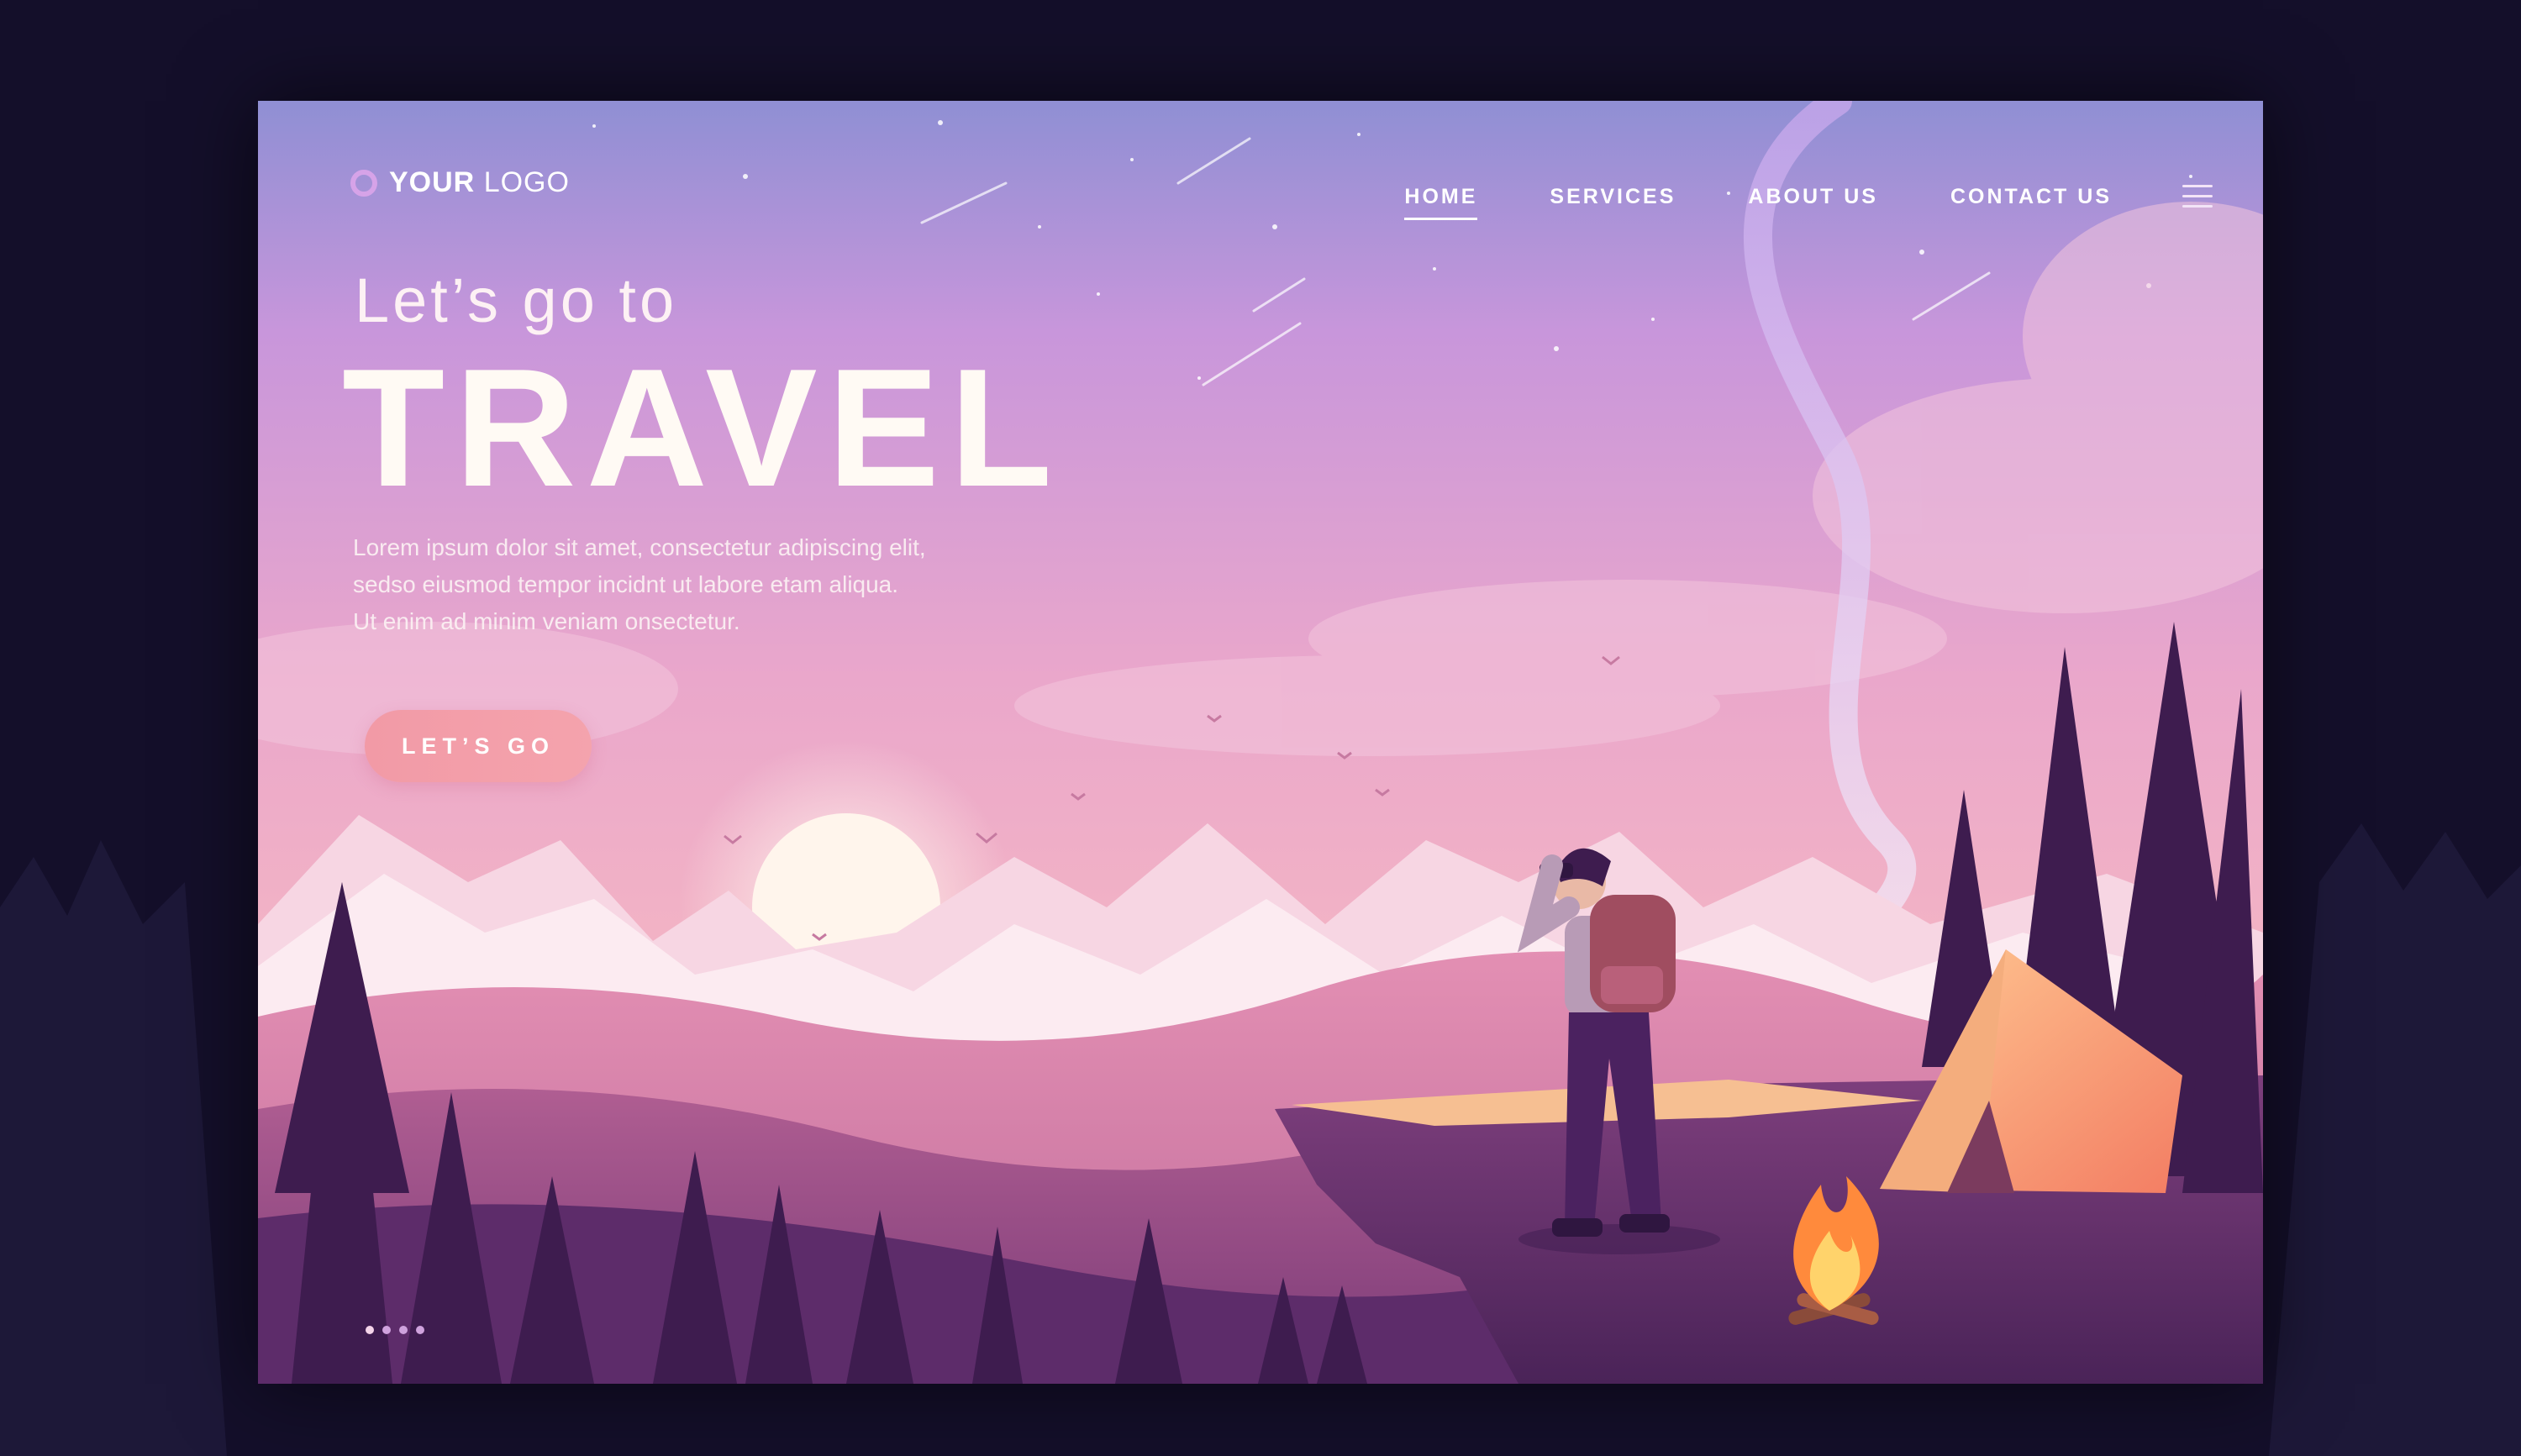 This screenshot has width=2521, height=1456. I want to click on hero-description-line: Ut enim ad minim veniam onsectetur., so click(546, 621).